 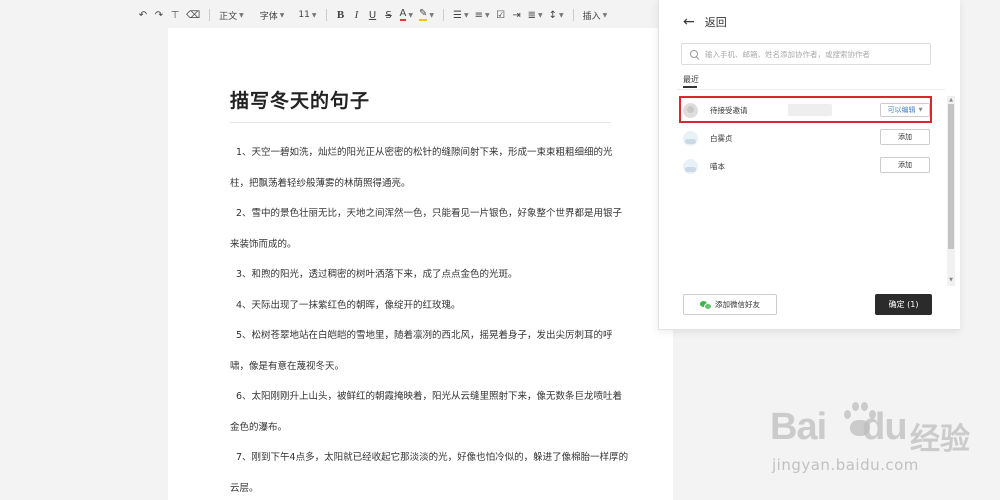 I want to click on italic-icon: I, so click(x=357, y=15).